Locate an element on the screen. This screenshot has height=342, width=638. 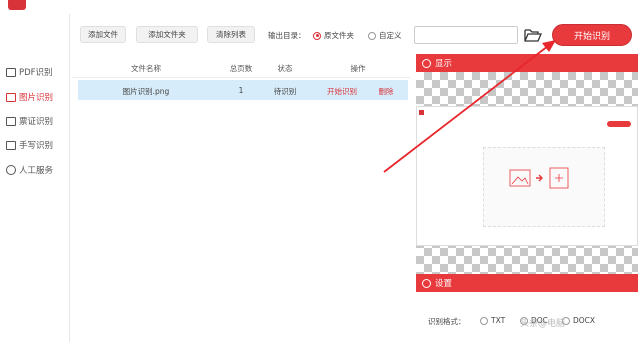
radio-label: 自定义 is located at coordinates (390, 35).